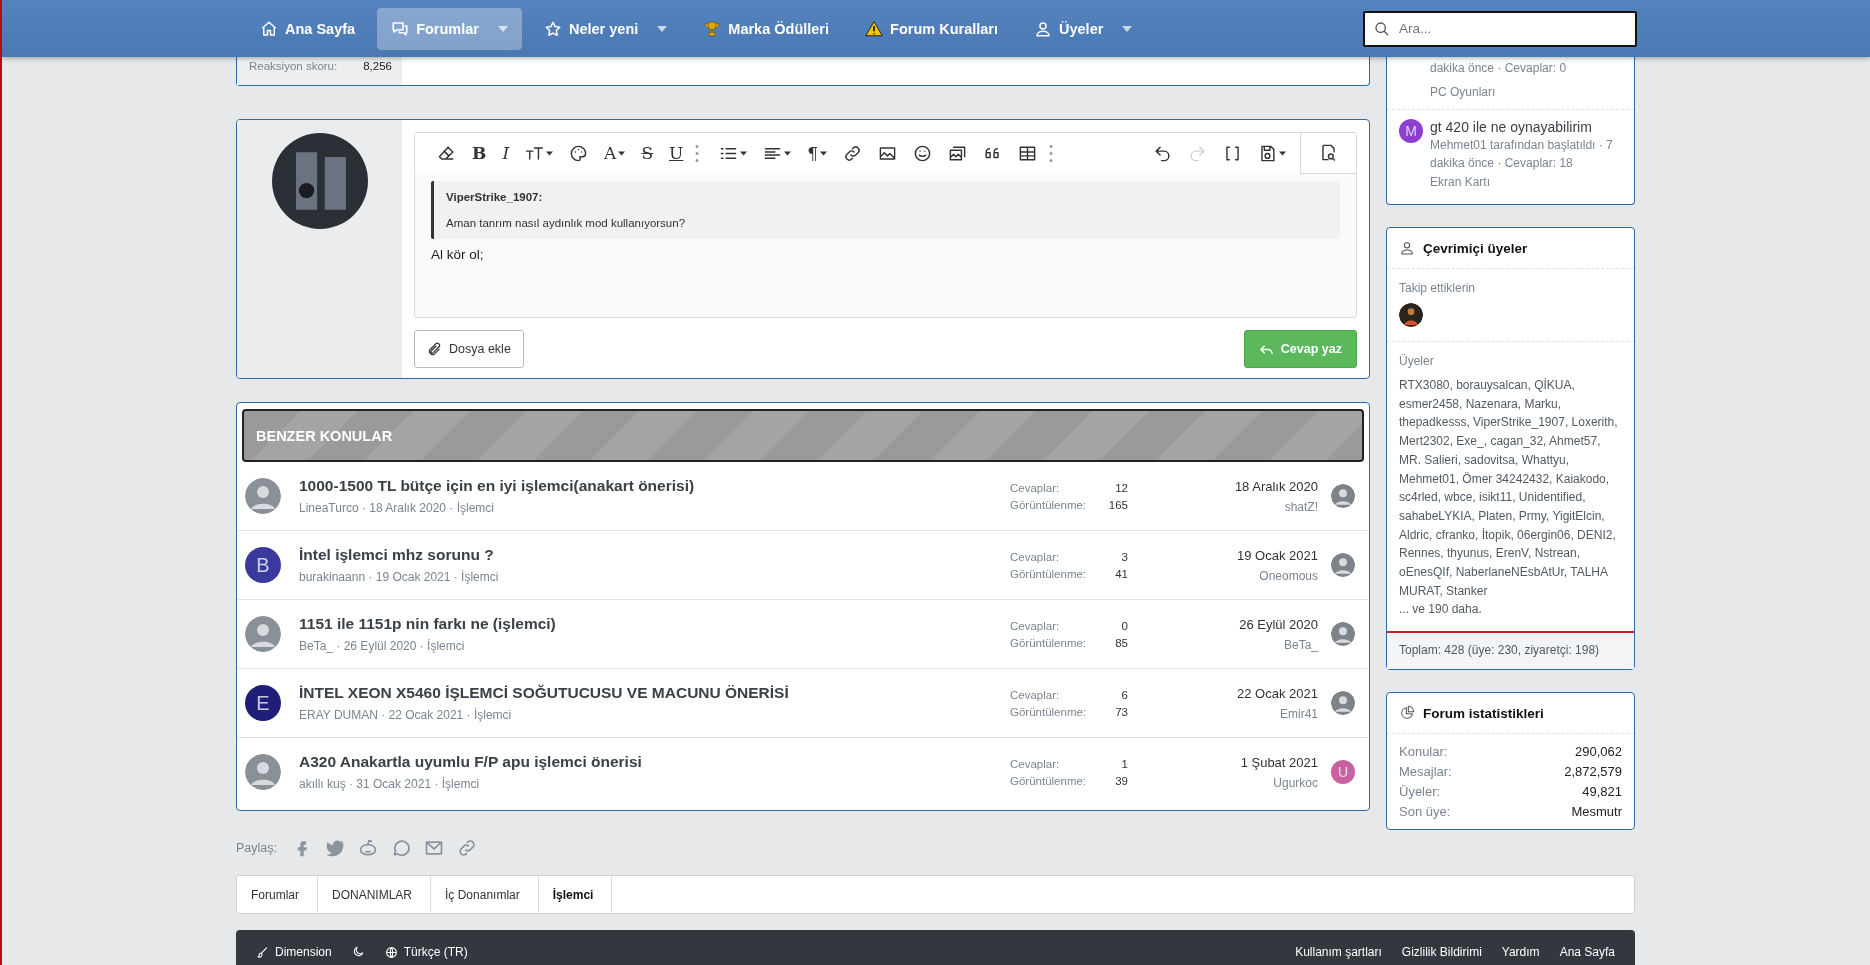  What do you see at coordinates (1438, 288) in the screenshot?
I see `following-label: Takip ettiklerin` at bounding box center [1438, 288].